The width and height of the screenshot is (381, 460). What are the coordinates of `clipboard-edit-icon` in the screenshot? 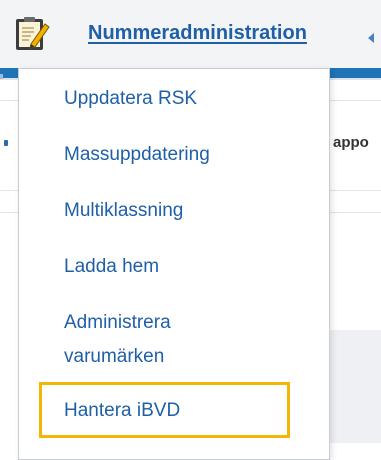 It's located at (33, 33).